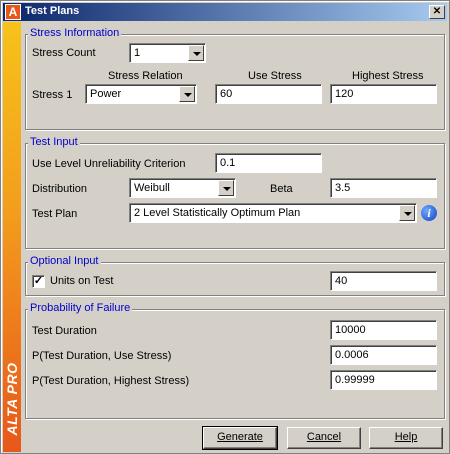 The image size is (450, 454). I want to click on p-highest-stress-input: 0.99999, so click(383, 380).